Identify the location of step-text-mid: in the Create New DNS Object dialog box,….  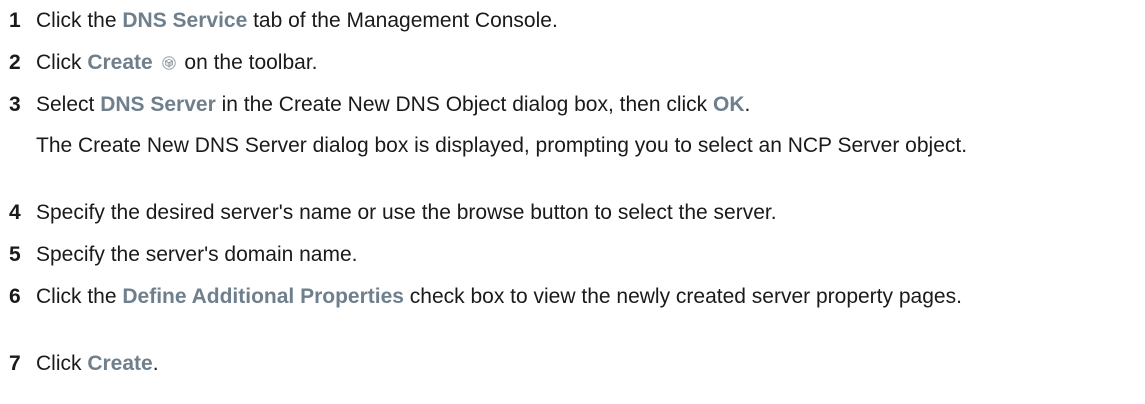
(464, 104).